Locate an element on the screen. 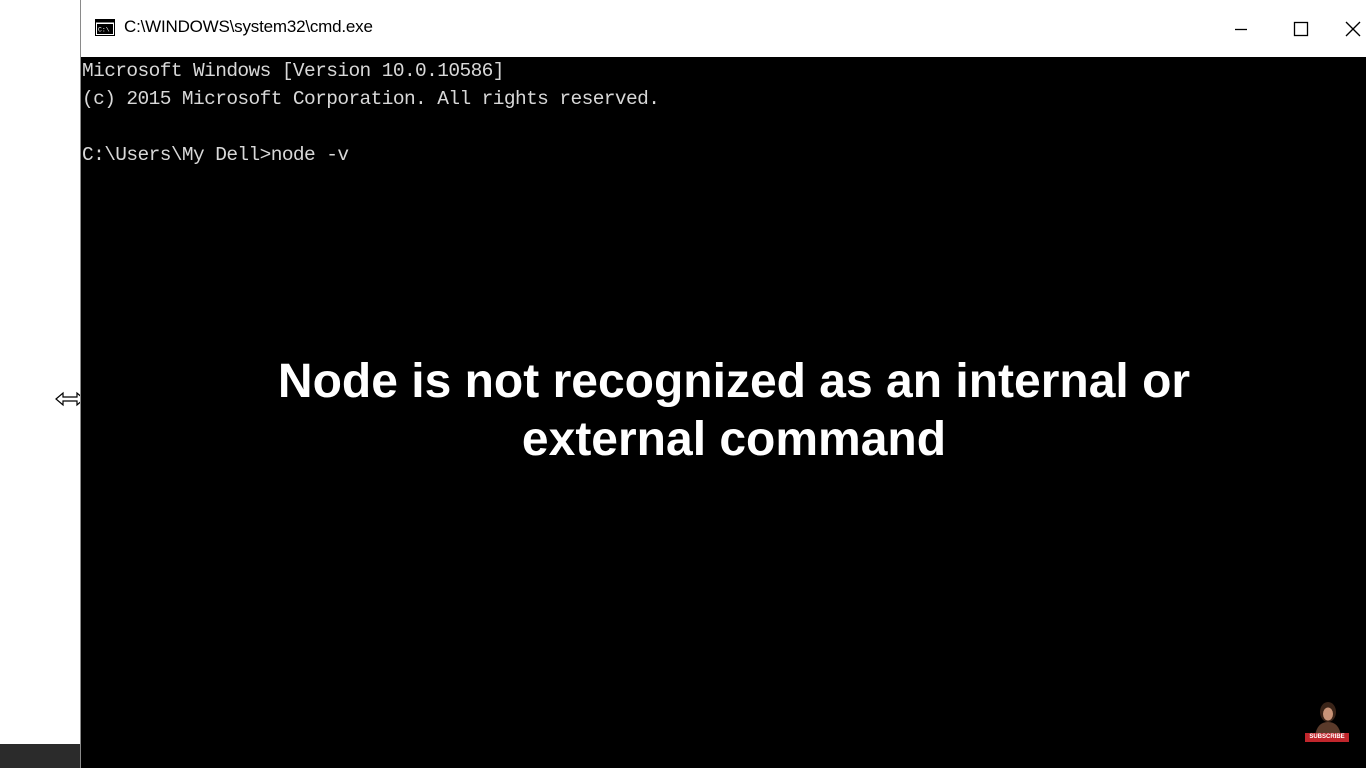  subscribe-badge: SUBSCRIBE is located at coordinates (1327, 721).